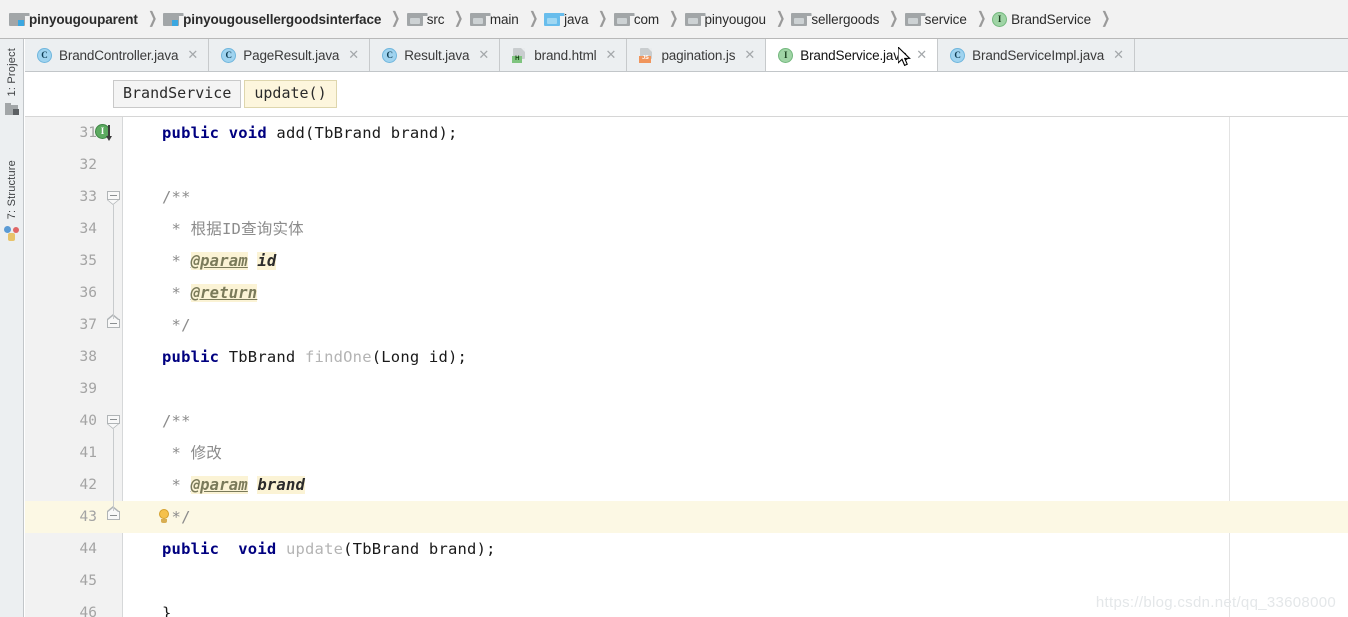  I want to click on breadcrumb-item-pinyougousellergoodsinterface: pinyougousellergoodsinterface, so click(274, 19).